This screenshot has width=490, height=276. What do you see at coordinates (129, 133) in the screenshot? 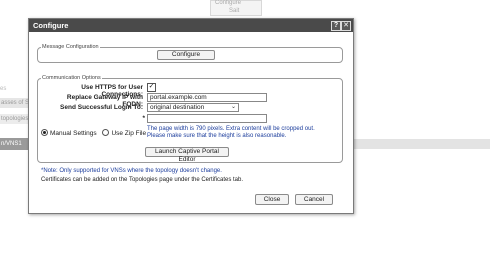
I see `use-zip-label: Use Zip File` at bounding box center [129, 133].